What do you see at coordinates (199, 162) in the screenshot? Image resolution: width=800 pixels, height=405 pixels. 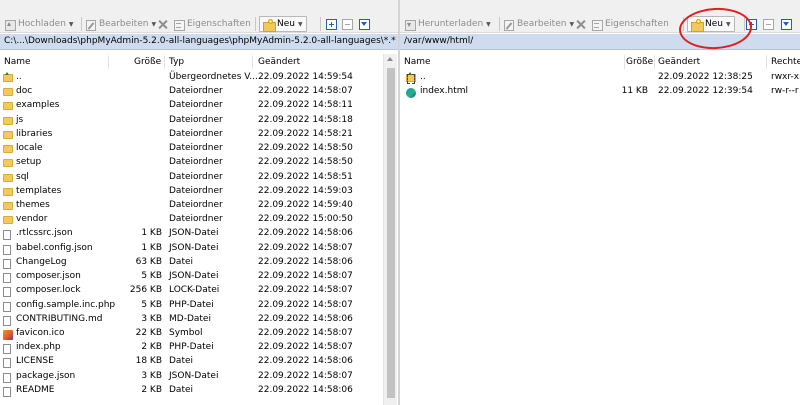 I see `table-row: setup Dateiordner 22.09.2022 14:58:50` at bounding box center [199, 162].